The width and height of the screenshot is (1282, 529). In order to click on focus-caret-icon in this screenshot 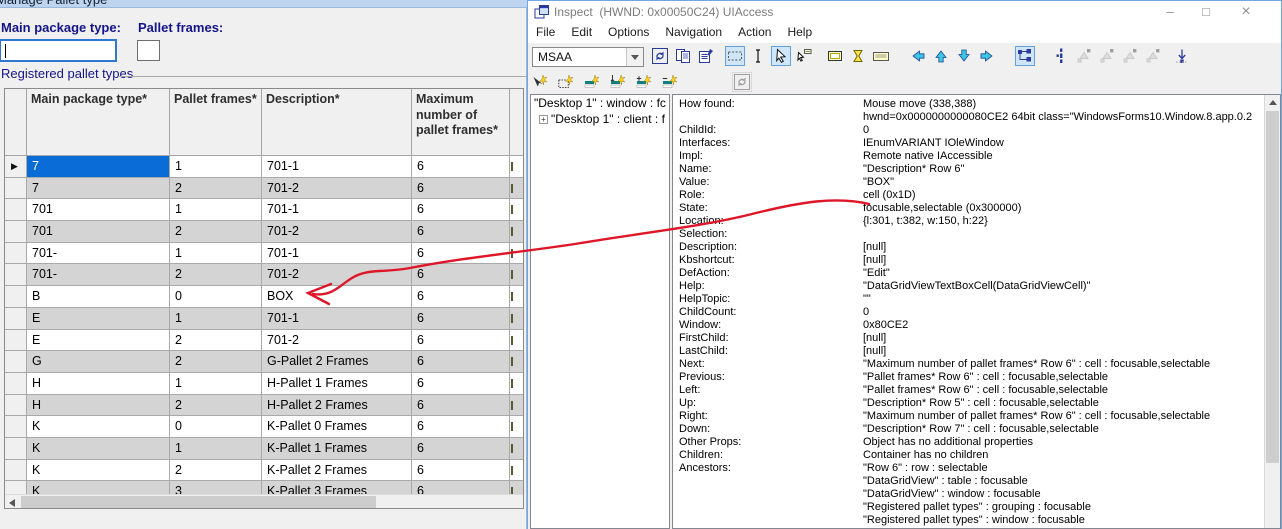, I will do `click(1061, 56)`.